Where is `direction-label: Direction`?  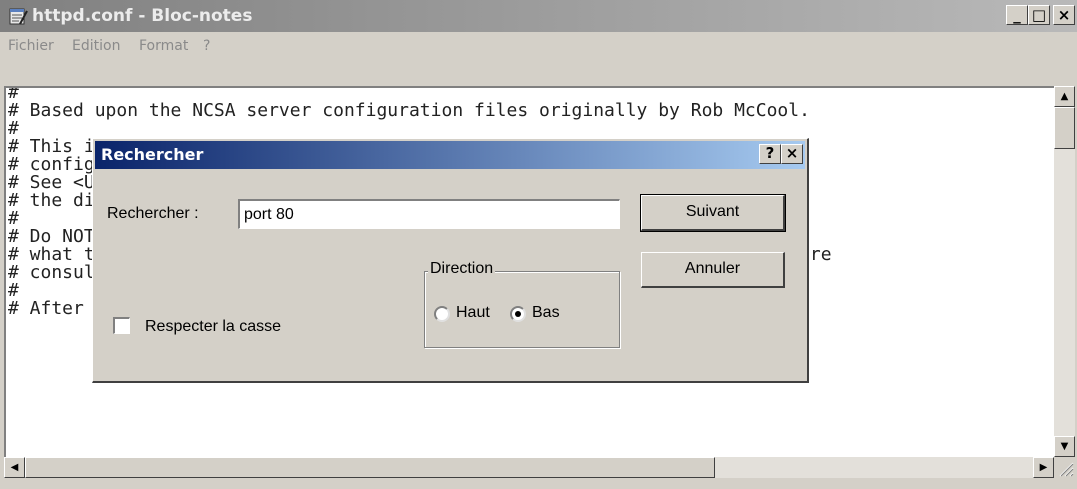 direction-label: Direction is located at coordinates (462, 269).